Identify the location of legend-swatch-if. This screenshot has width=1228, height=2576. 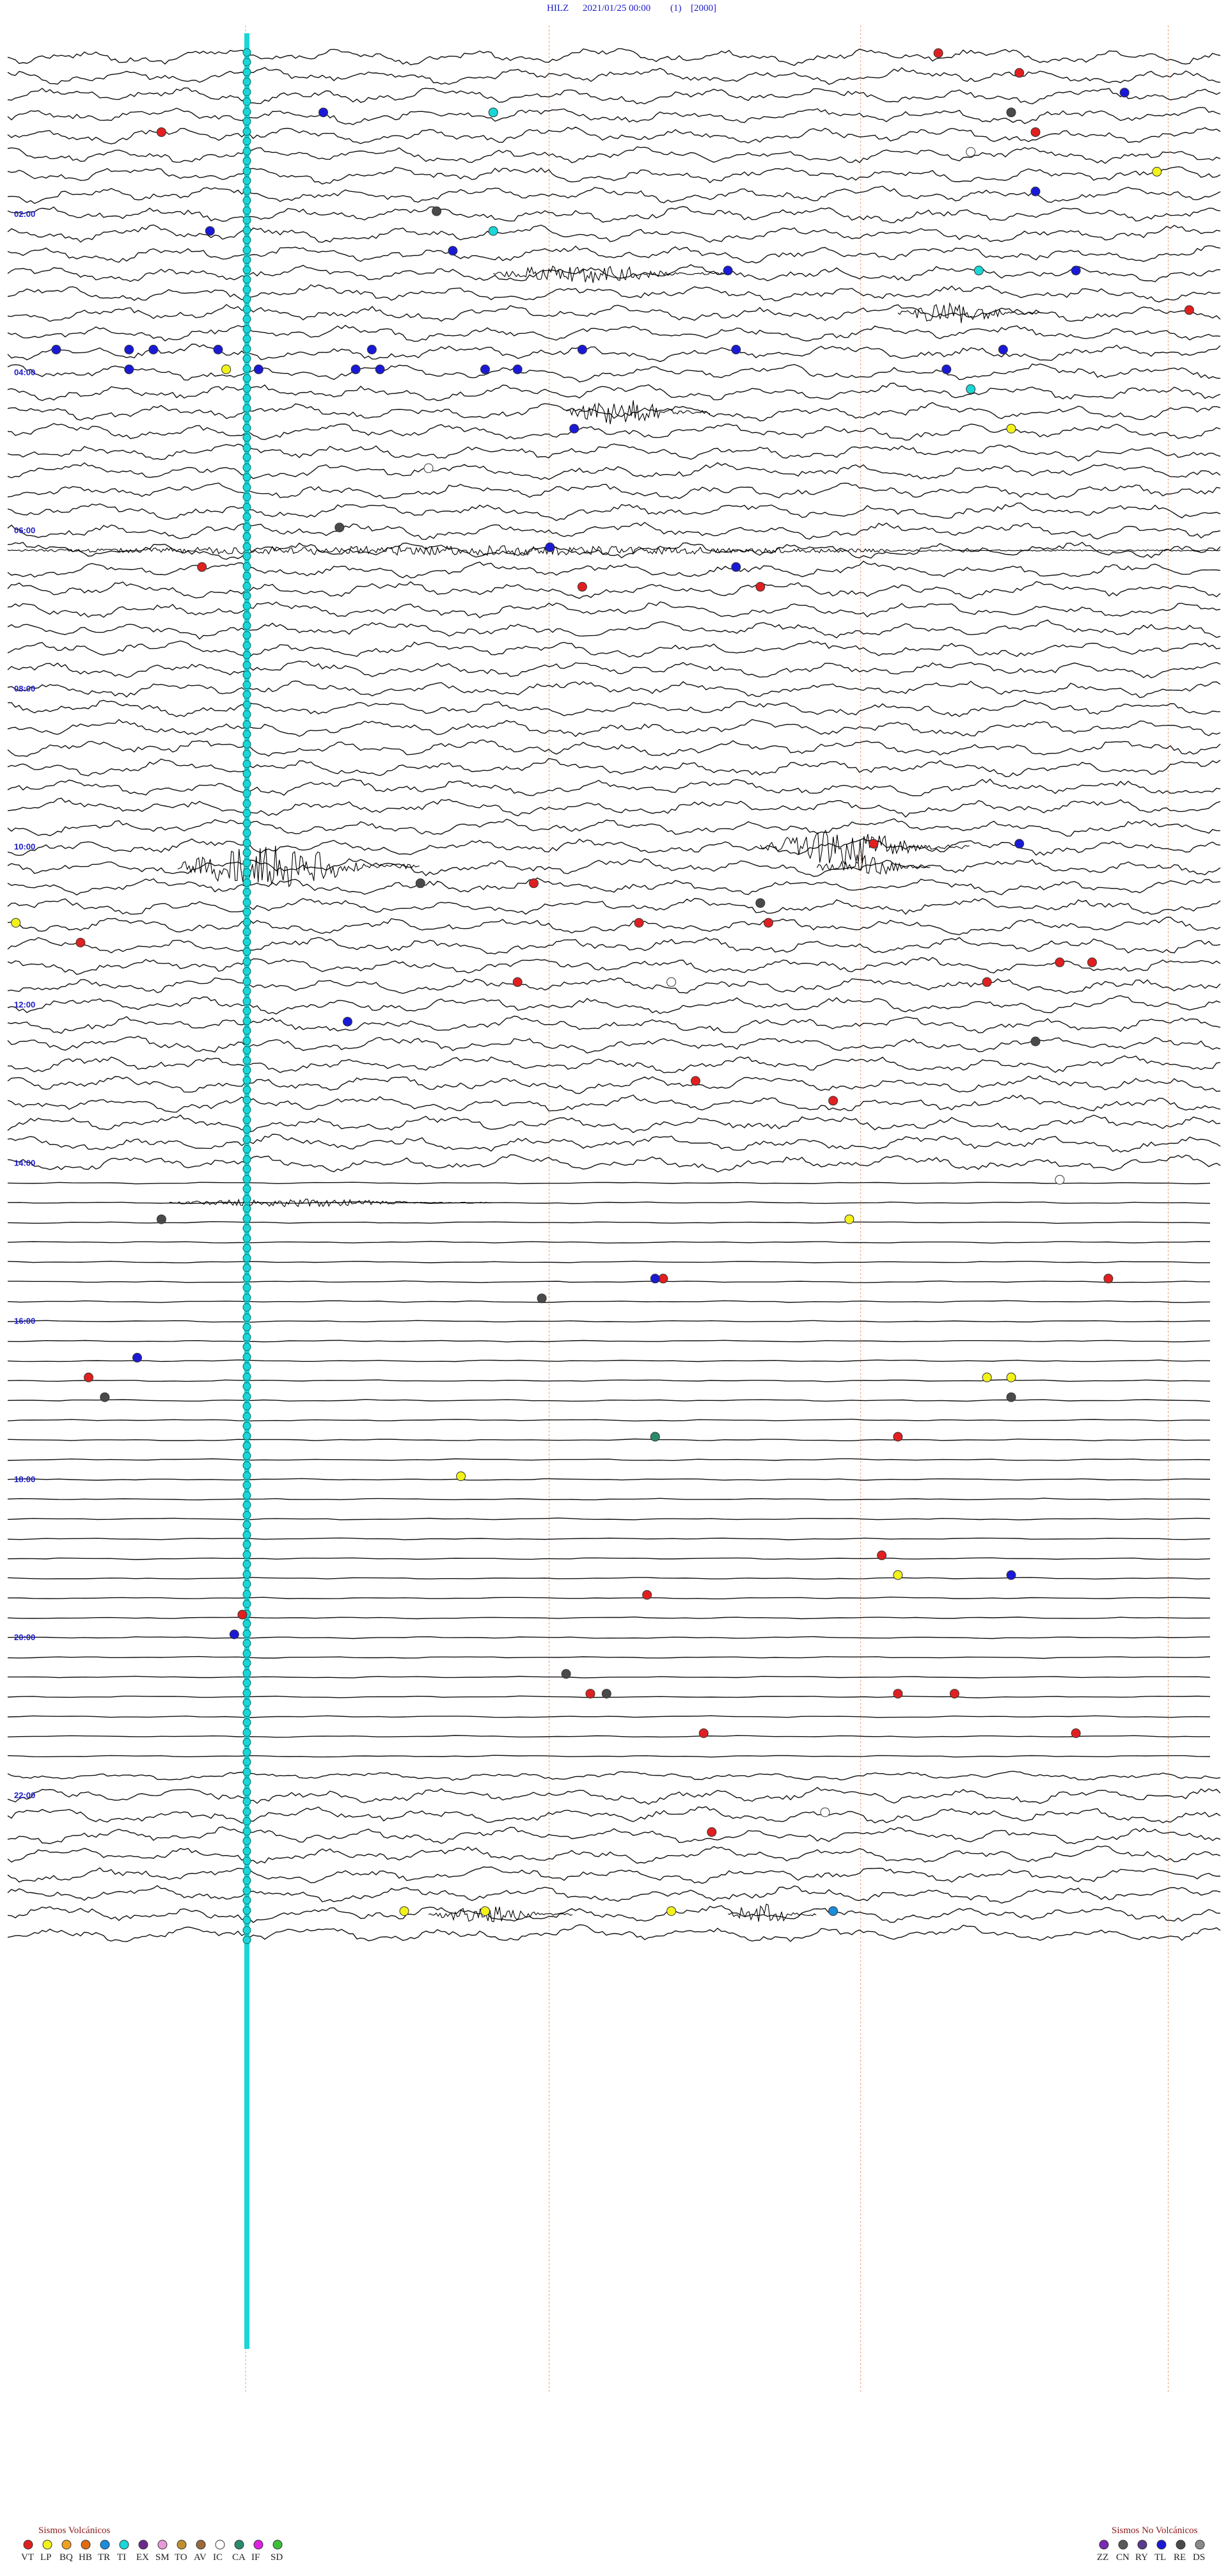
(258, 2545).